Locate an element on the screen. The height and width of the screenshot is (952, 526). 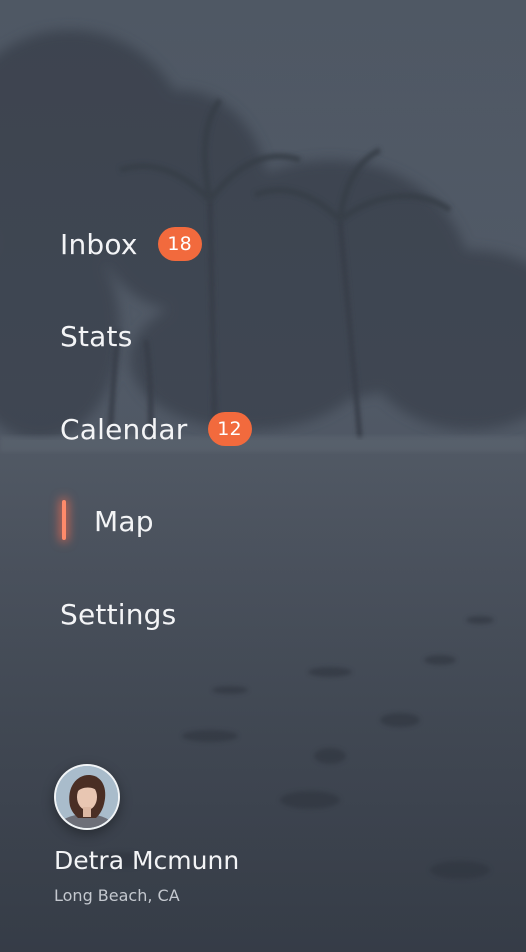
menu-item-label: Map is located at coordinates (124, 521).